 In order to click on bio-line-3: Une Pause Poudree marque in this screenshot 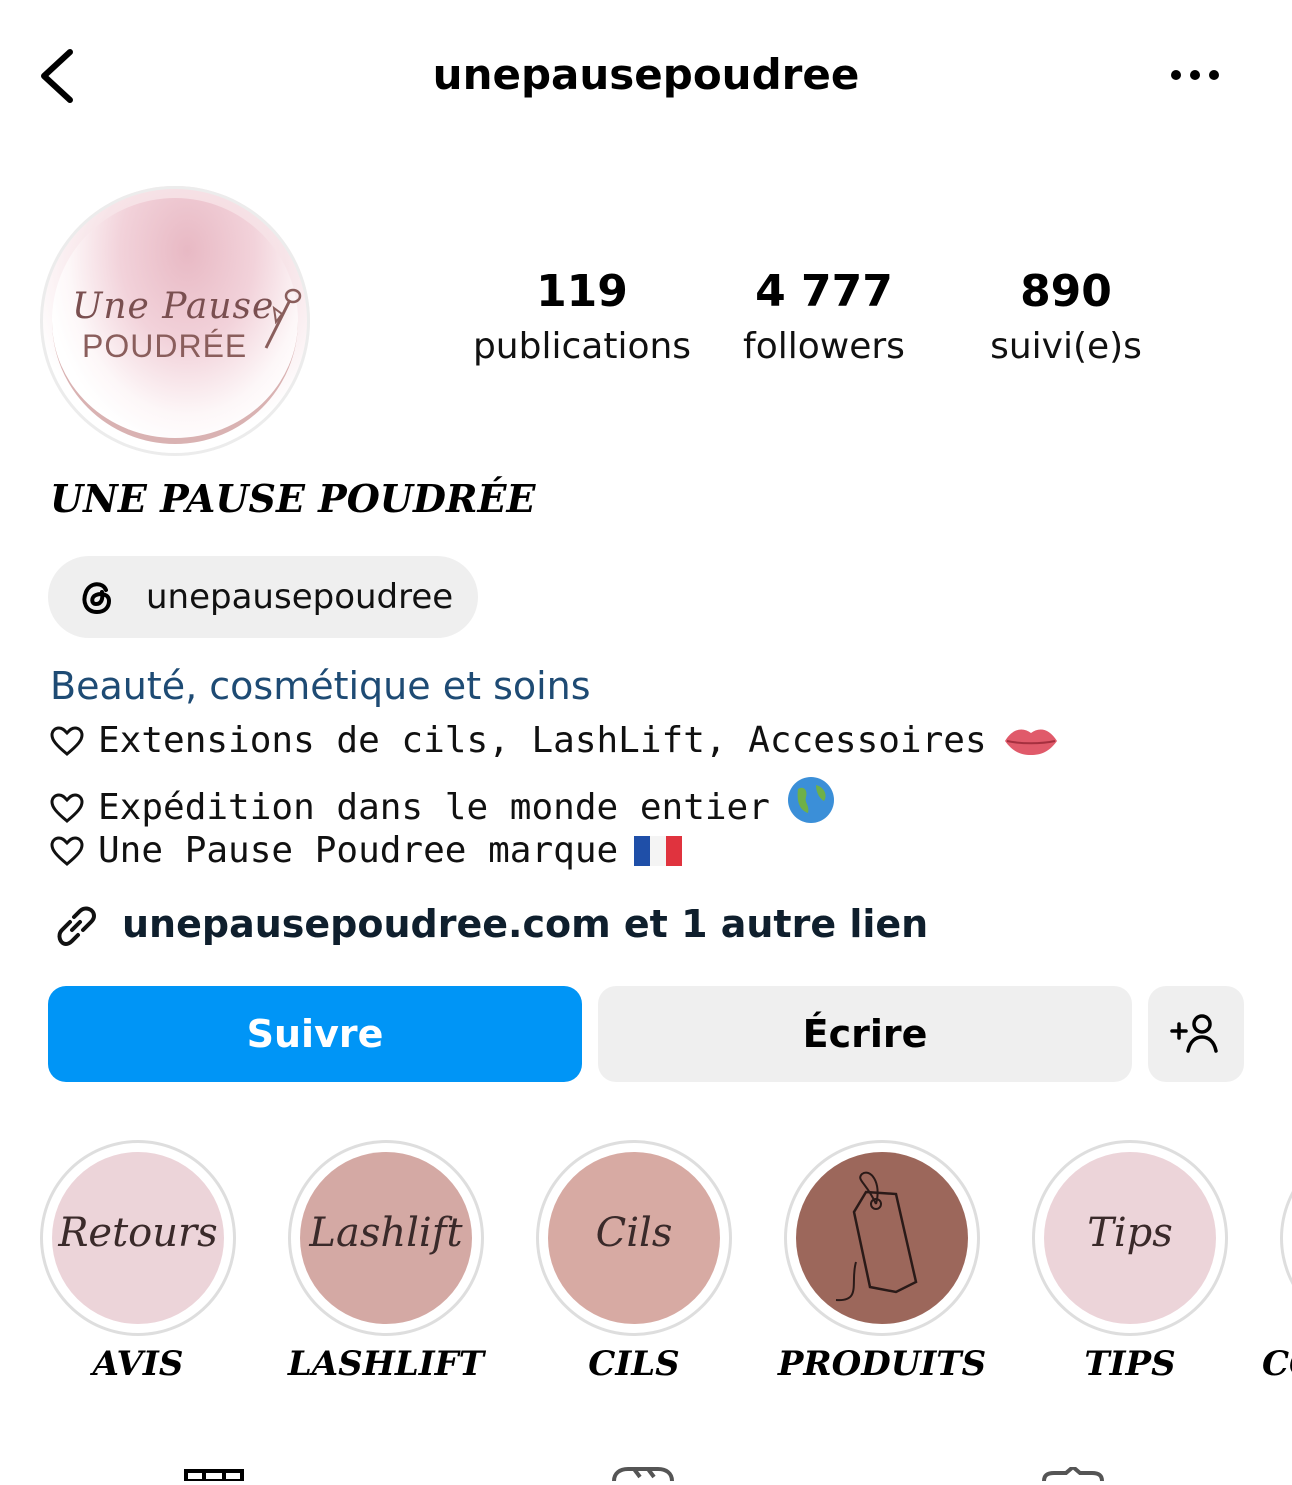, I will do `click(366, 850)`.